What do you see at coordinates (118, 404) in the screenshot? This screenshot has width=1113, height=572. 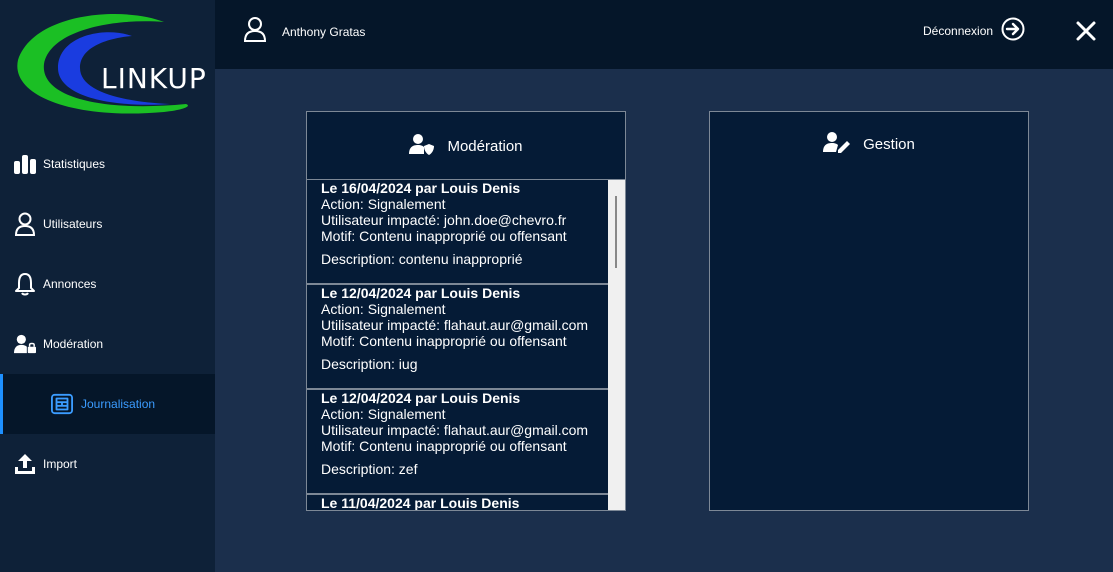 I see `sidebar-item-label: Journalisation` at bounding box center [118, 404].